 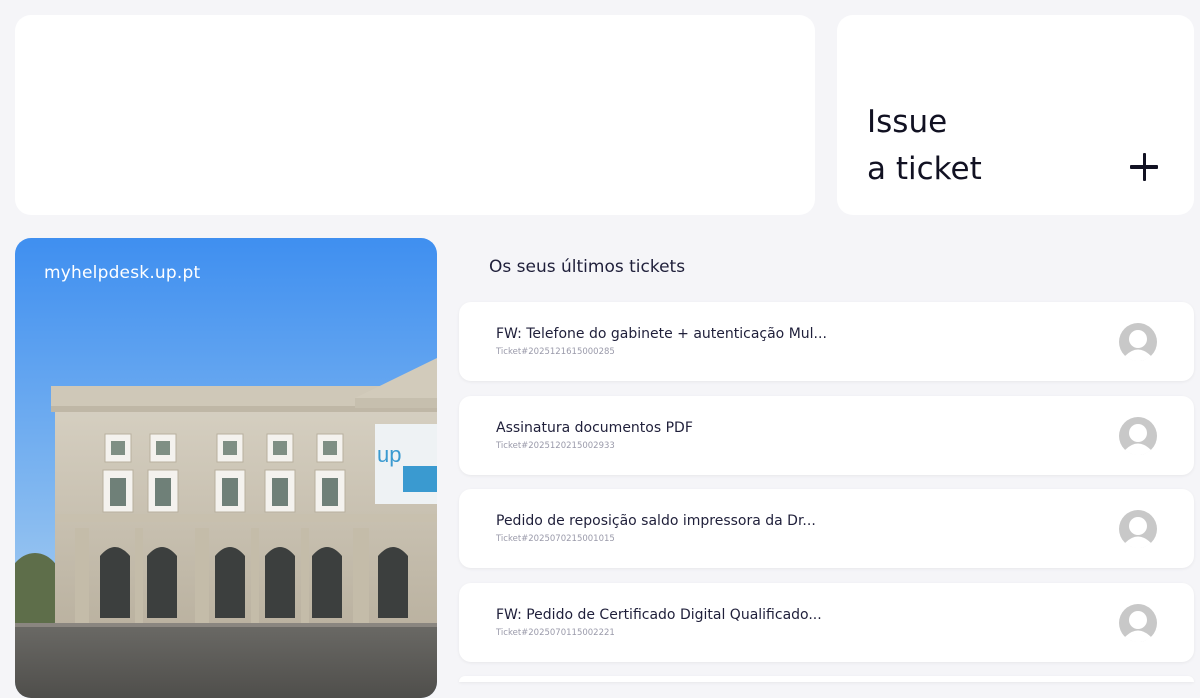 What do you see at coordinates (587, 267) in the screenshot?
I see `recent-tickets-heading: Os seus últimos tickets` at bounding box center [587, 267].